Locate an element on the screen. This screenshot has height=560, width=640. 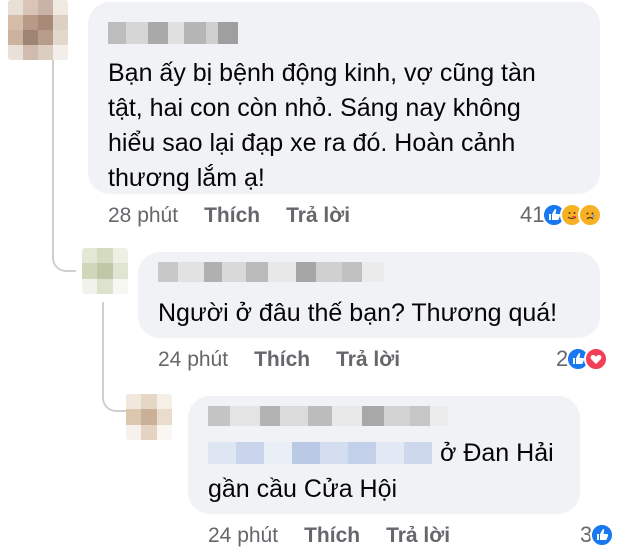
comment-time: 28 phút is located at coordinates (143, 216).